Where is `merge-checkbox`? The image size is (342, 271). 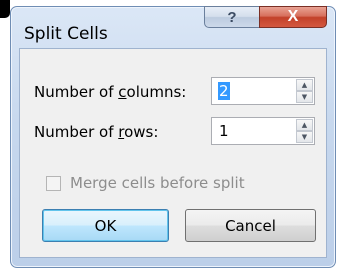 merge-checkbox is located at coordinates (53, 183).